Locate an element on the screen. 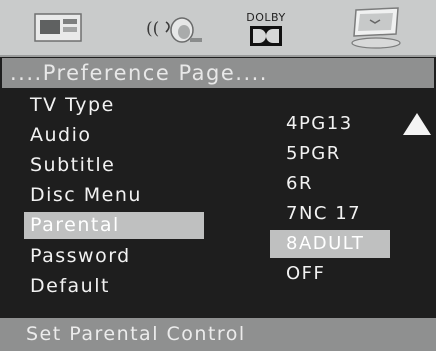 Image resolution: width=436 pixels, height=351 pixels. menu-item-default: Default is located at coordinates (114, 286).